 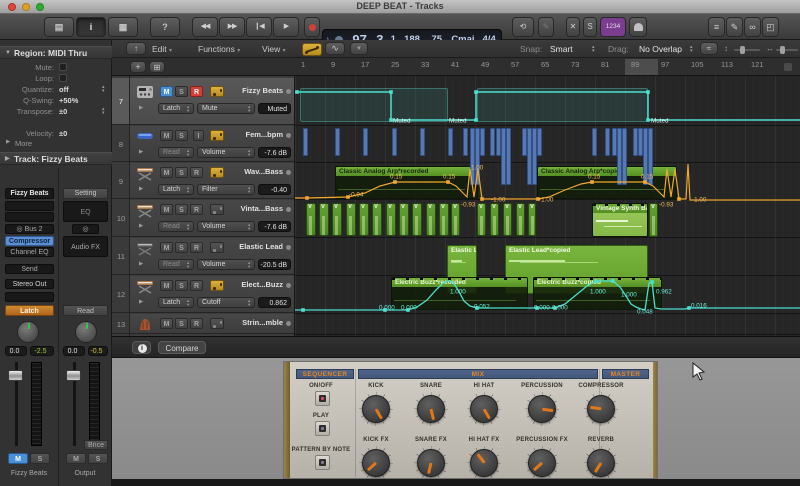 What do you see at coordinates (212, 181) in the screenshot?
I see `track-header-wav-bass: M S R Wav...Bass ▶ Latch ▴ ▾ Filter ▴ ▾ -0.40` at bounding box center [212, 181].